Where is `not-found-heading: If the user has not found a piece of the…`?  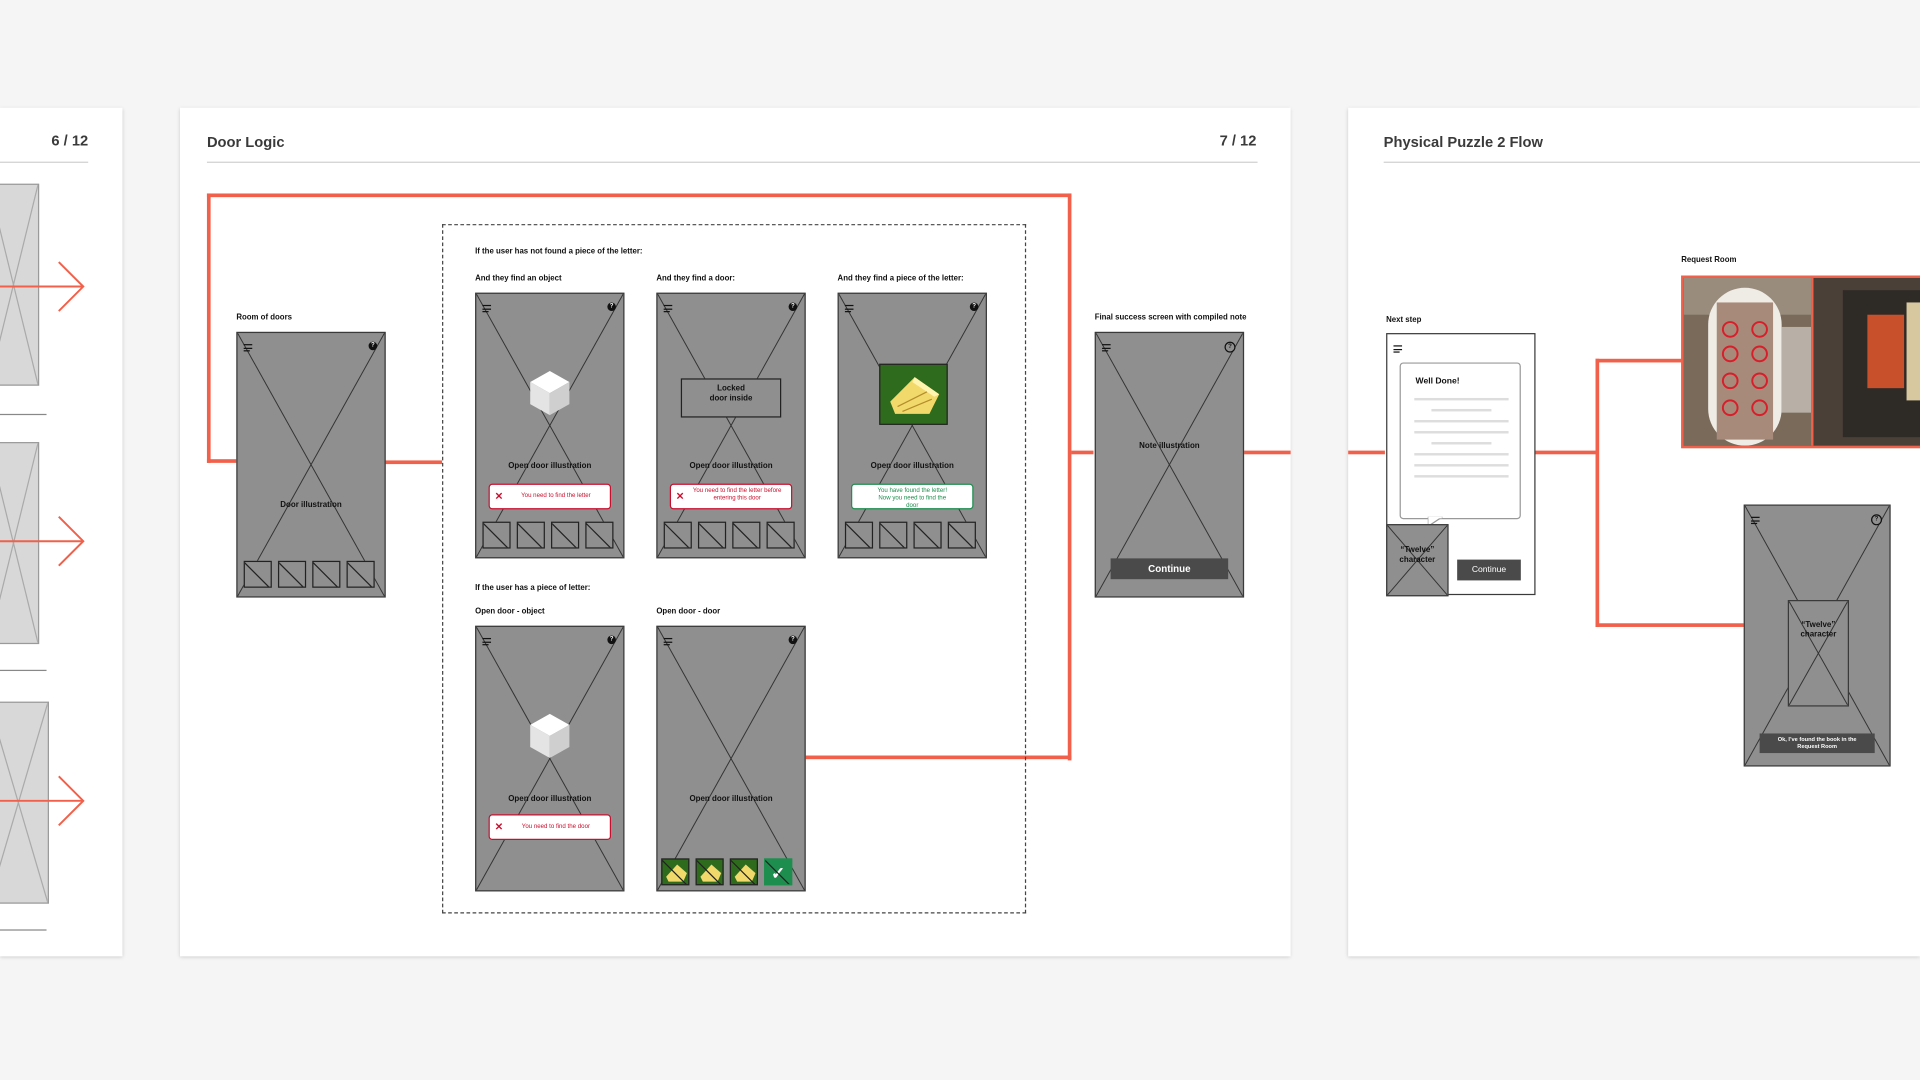 not-found-heading: If the user has not found a piece of the… is located at coordinates (559, 251).